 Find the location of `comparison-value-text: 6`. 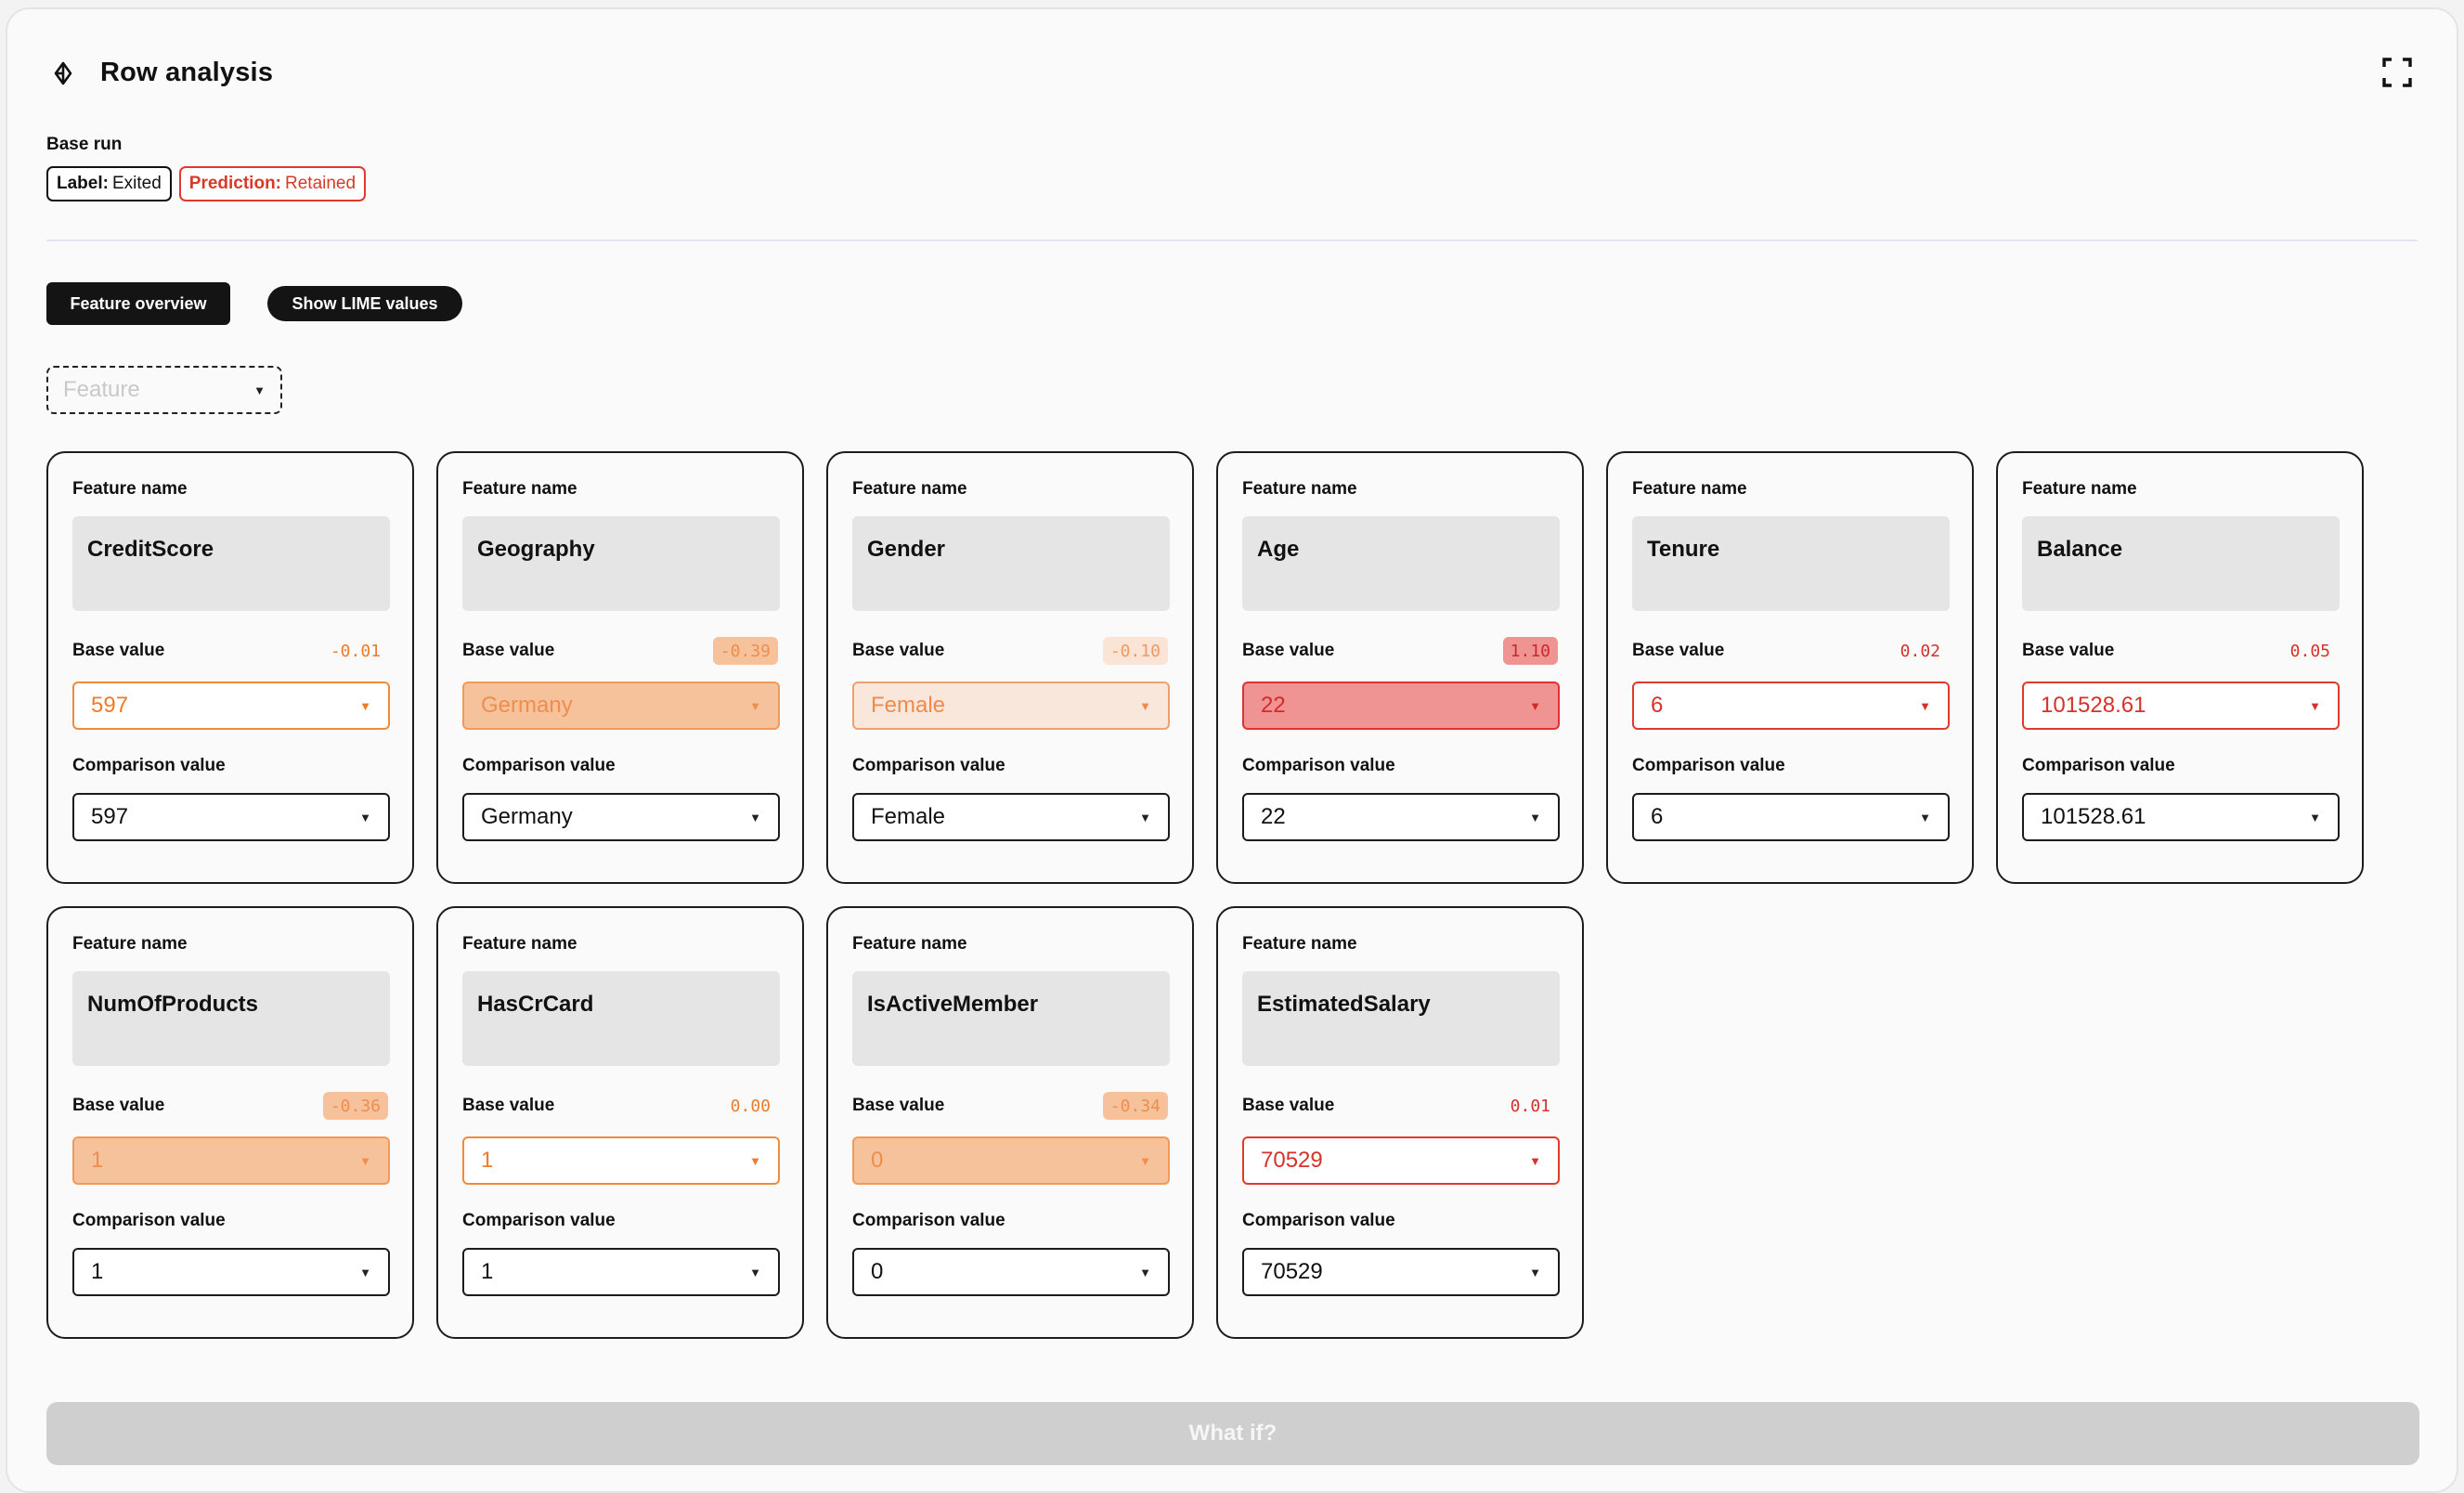

comparison-value-text: 6 is located at coordinates (1657, 816).